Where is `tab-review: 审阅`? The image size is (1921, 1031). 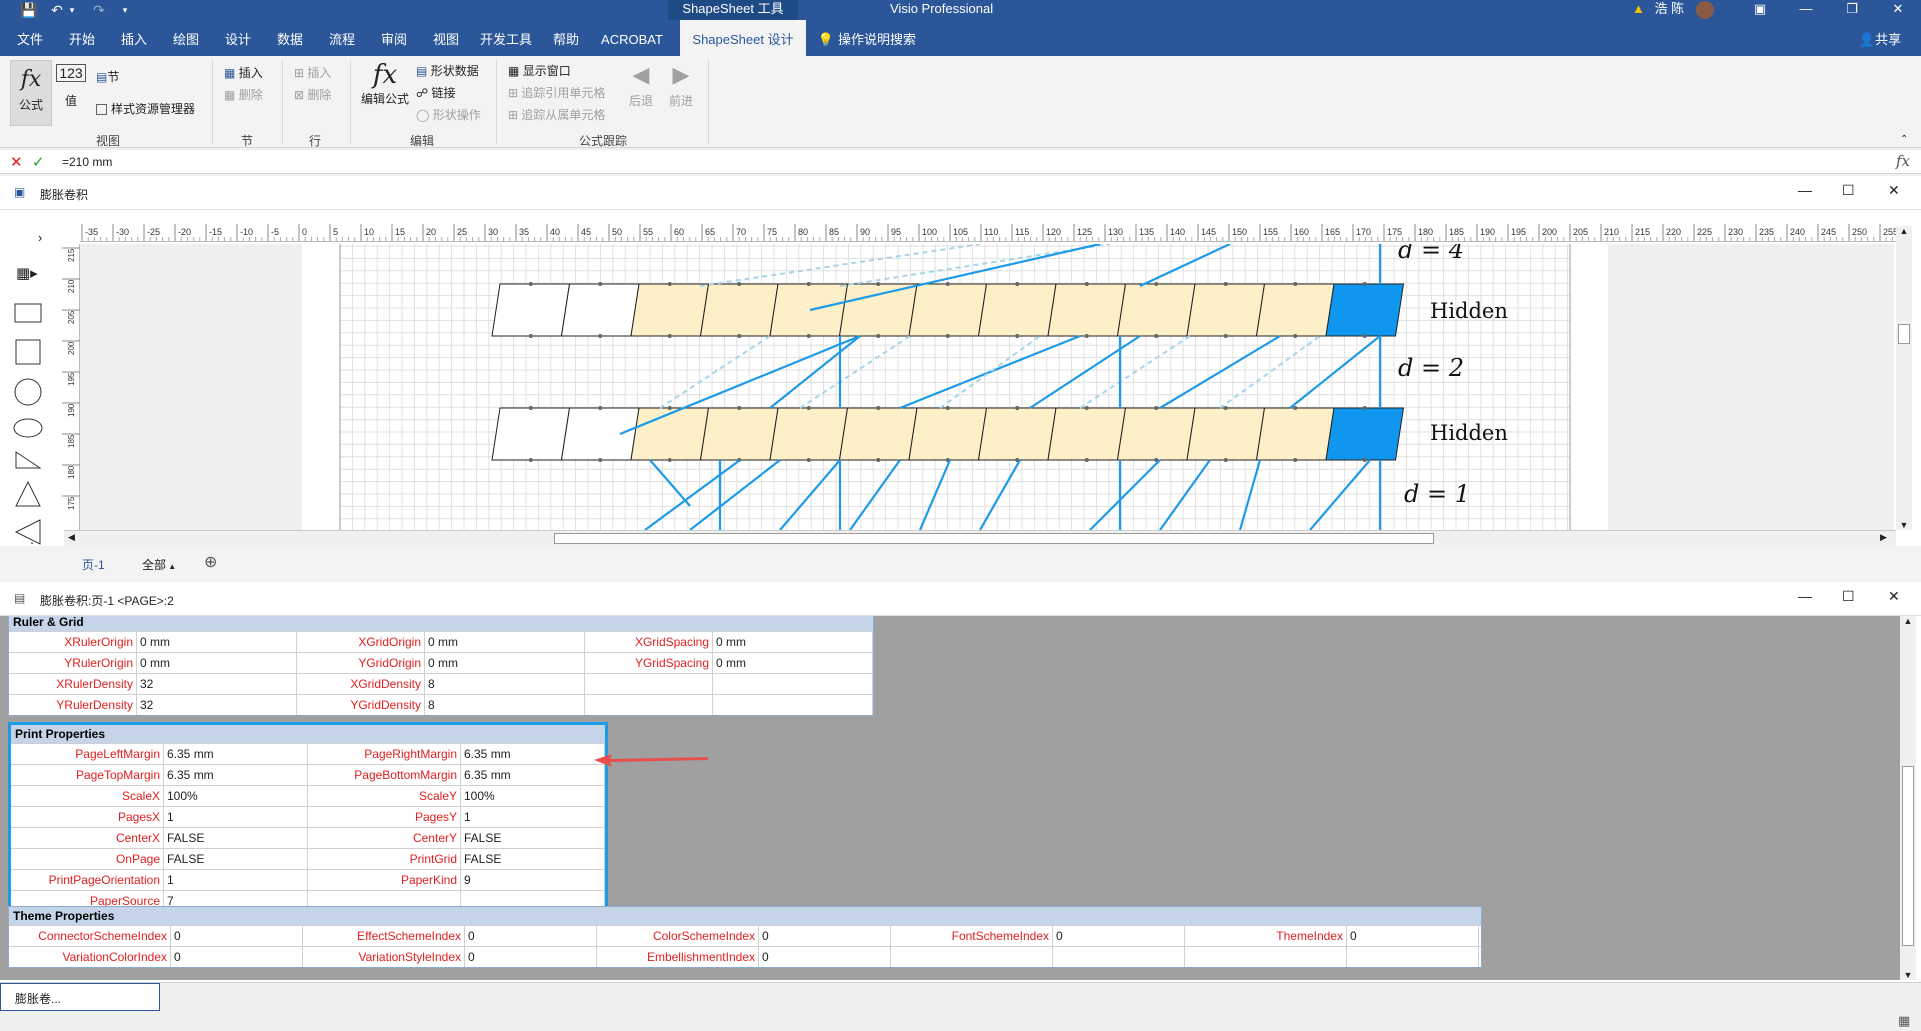 tab-review: 审阅 is located at coordinates (394, 38).